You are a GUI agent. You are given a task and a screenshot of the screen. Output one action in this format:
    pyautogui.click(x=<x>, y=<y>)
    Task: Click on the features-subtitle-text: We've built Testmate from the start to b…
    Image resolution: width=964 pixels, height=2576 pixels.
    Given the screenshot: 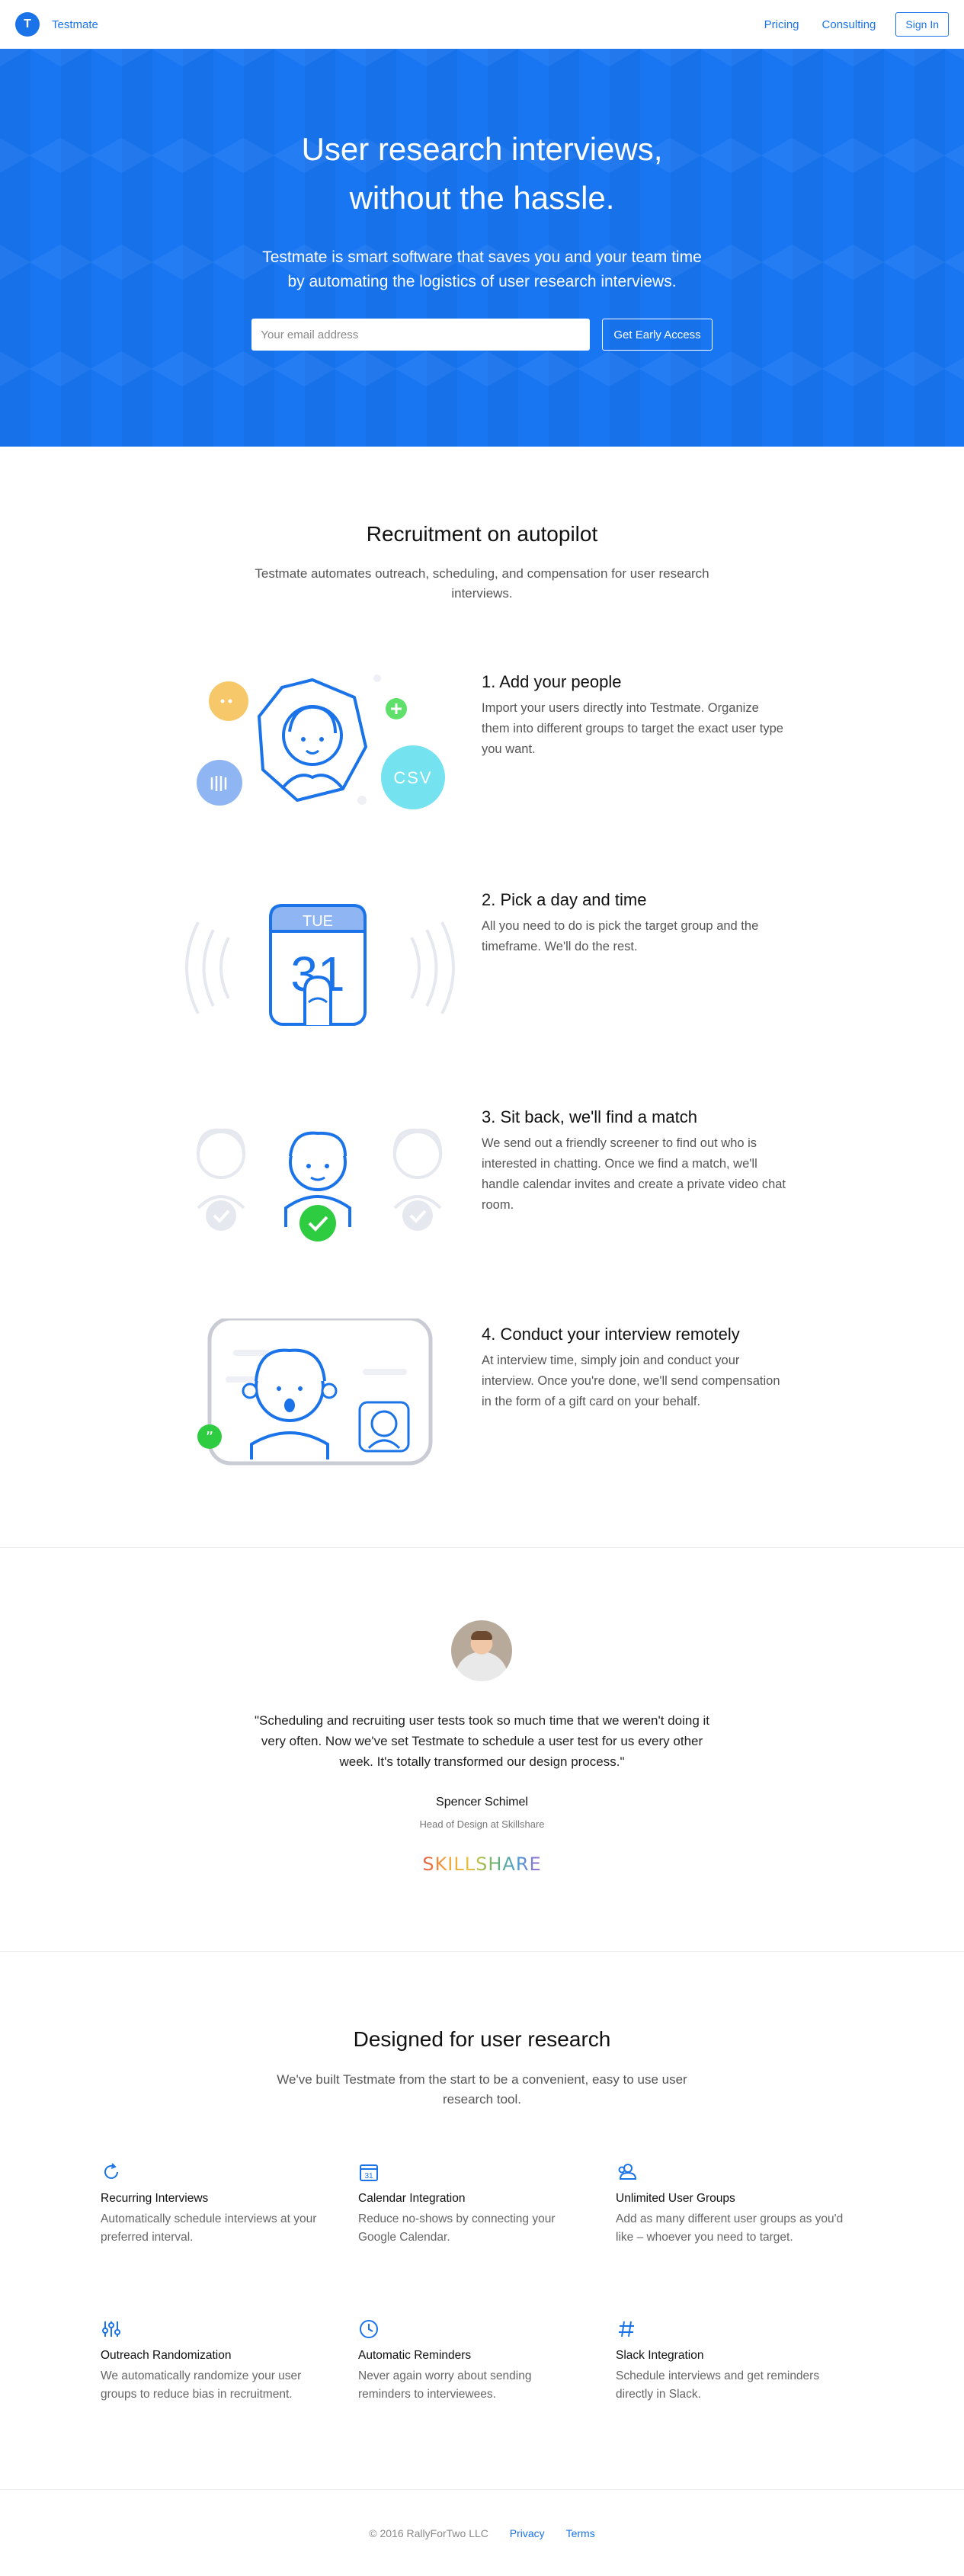 What is the action you would take?
    pyautogui.click(x=482, y=2089)
    